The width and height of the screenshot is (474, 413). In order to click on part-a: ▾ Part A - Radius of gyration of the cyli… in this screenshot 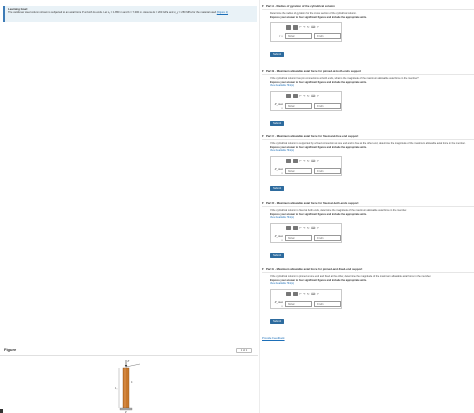, I will do `click(368, 32)`.